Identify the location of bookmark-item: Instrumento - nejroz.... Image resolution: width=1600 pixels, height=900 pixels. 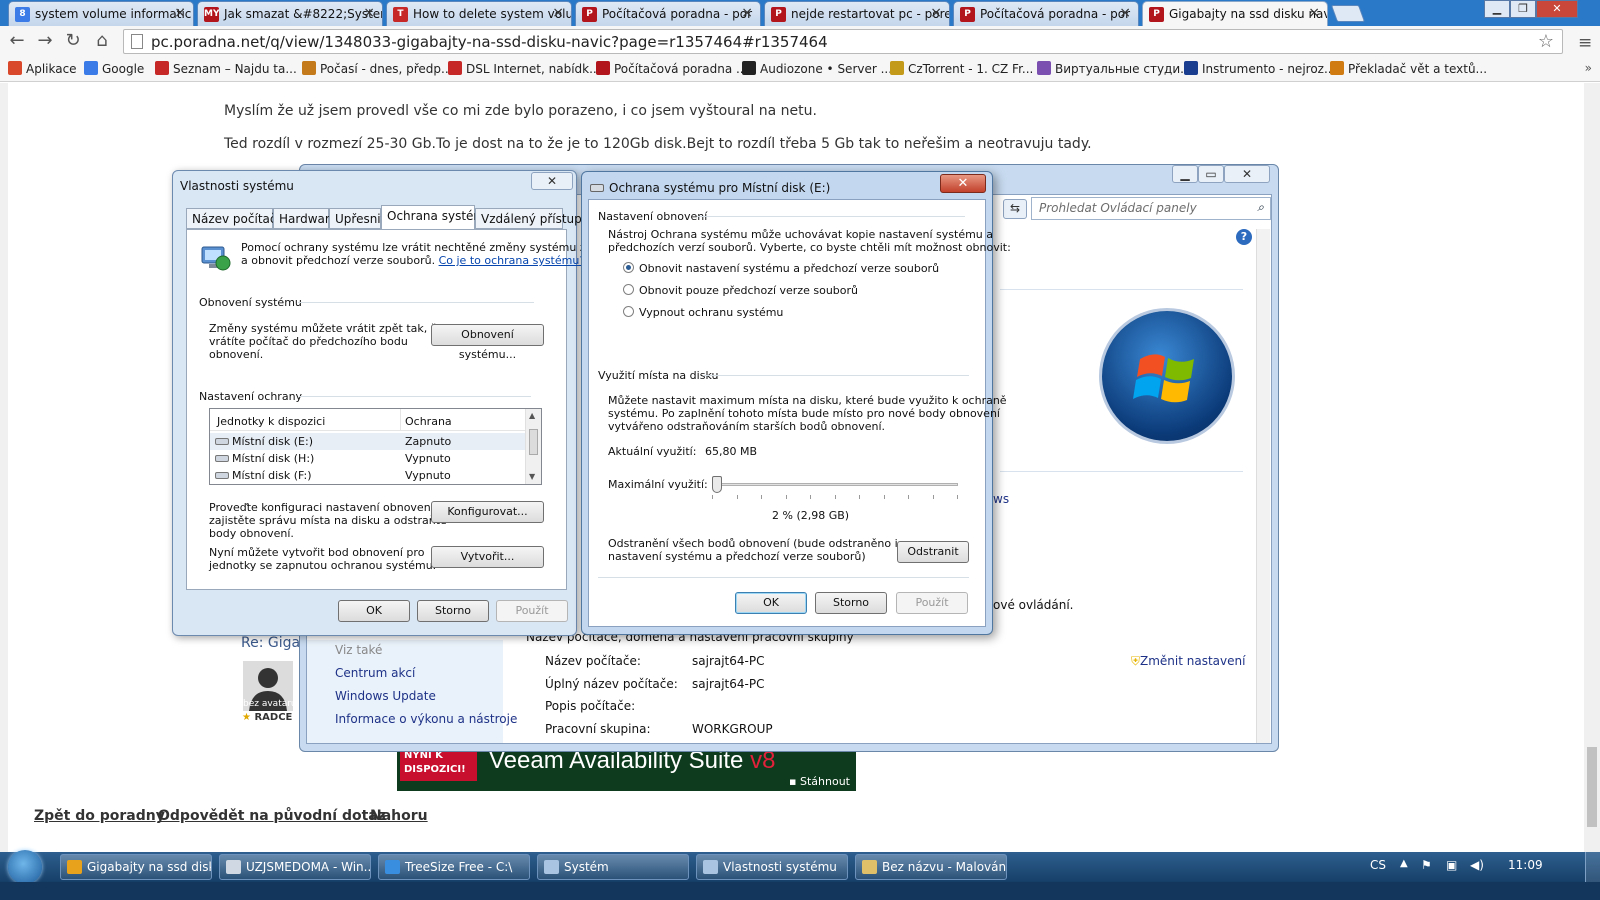
(1259, 68).